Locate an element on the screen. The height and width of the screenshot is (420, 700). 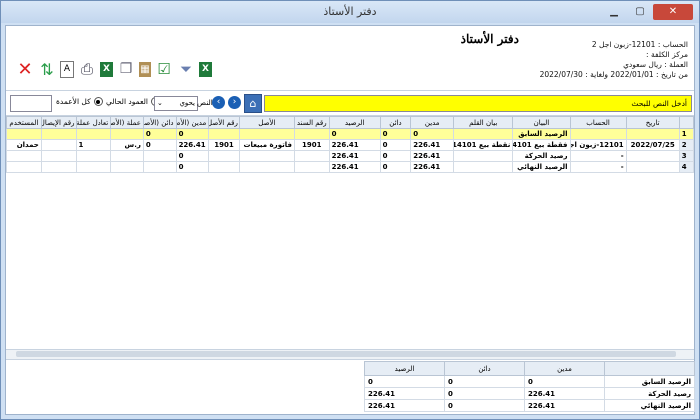
cell-desc: رصيد الحركة is located at coordinates (541, 156).